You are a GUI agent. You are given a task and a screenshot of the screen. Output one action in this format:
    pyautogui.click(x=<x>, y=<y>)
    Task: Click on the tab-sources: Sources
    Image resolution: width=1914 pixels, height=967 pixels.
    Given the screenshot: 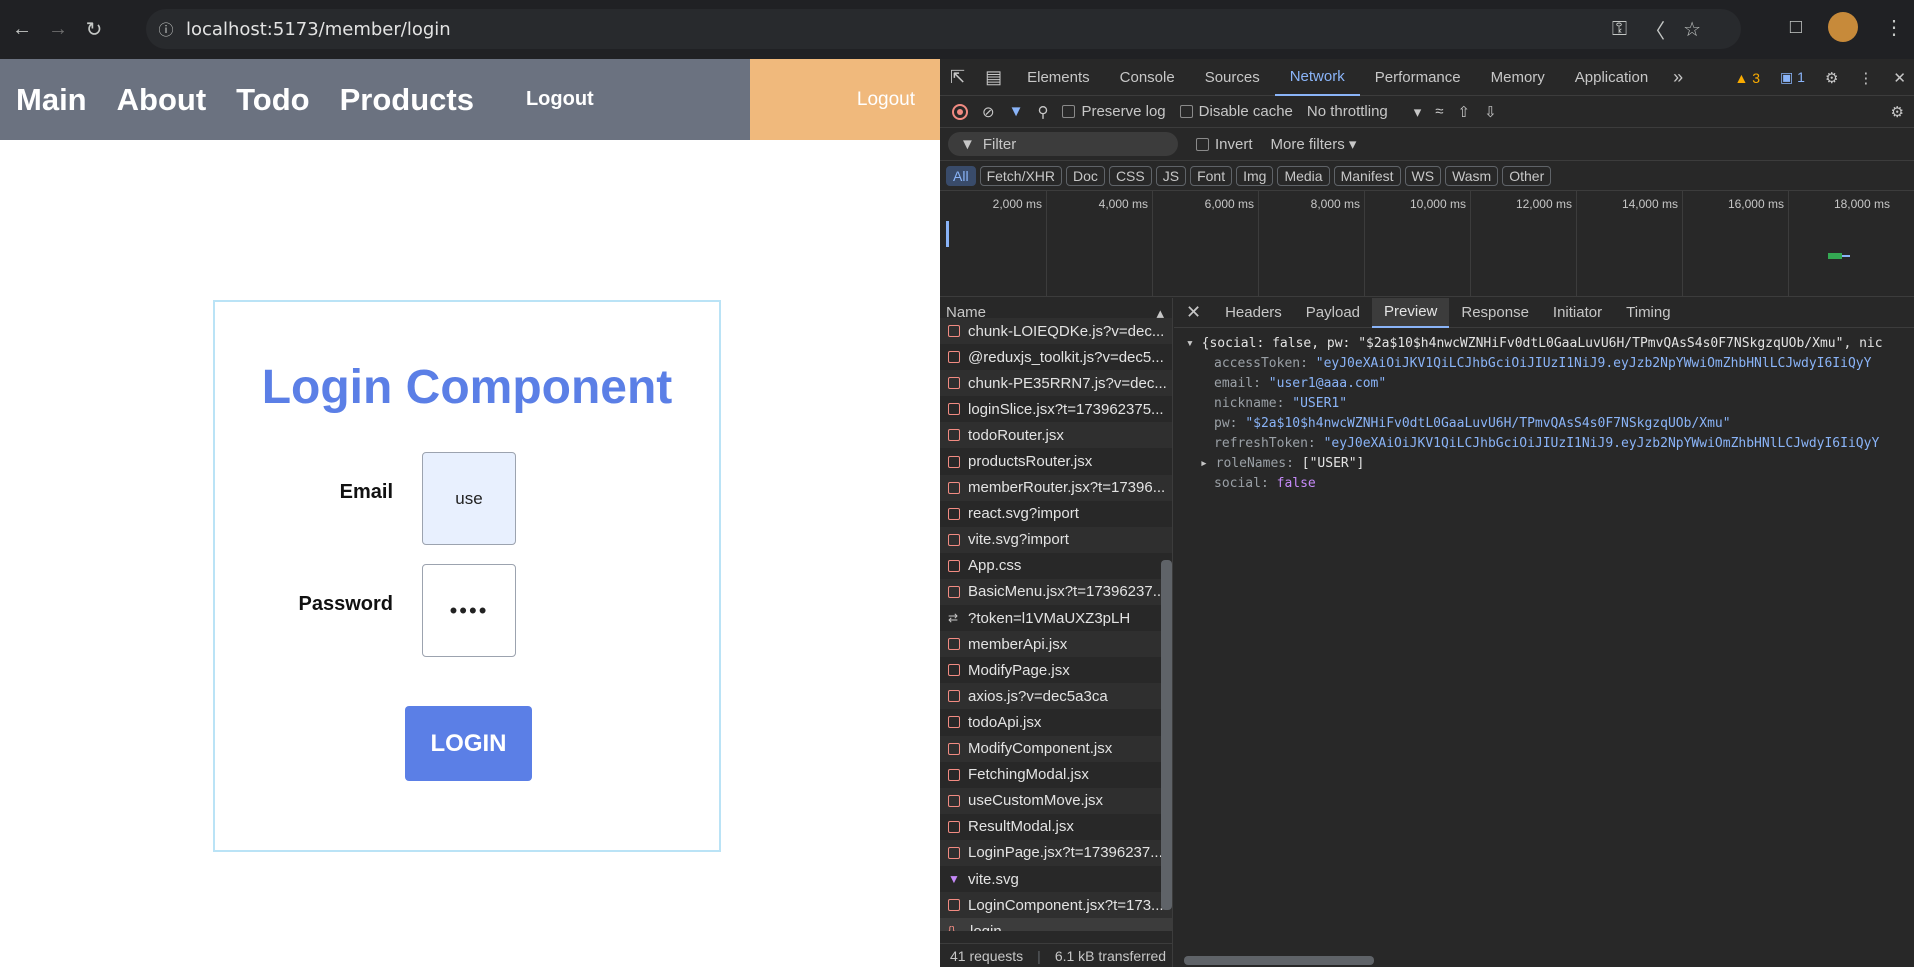 What is the action you would take?
    pyautogui.click(x=1232, y=77)
    